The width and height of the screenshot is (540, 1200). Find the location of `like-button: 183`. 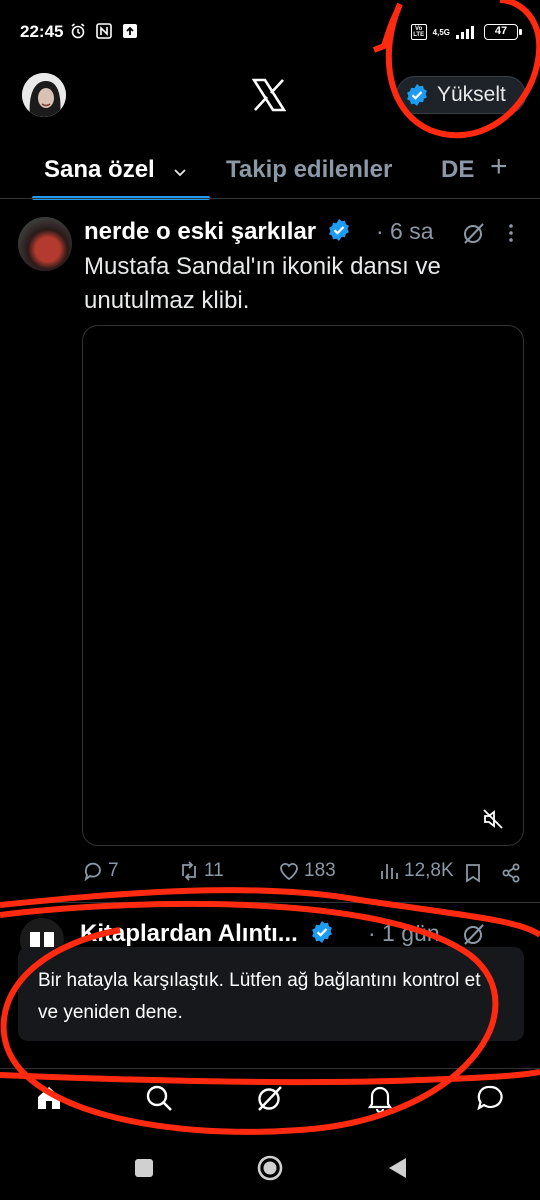

like-button: 183 is located at coordinates (307, 871).